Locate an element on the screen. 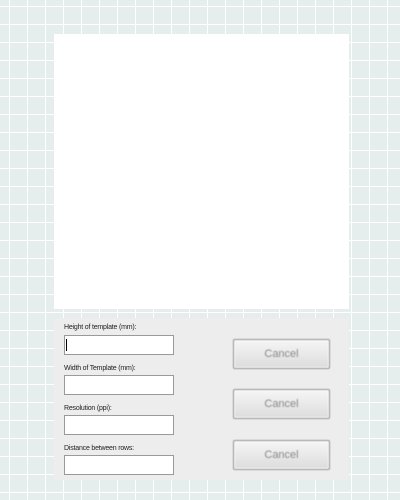 The width and height of the screenshot is (400, 500). resolution-label: Resolution (ppi): is located at coordinates (88, 408).